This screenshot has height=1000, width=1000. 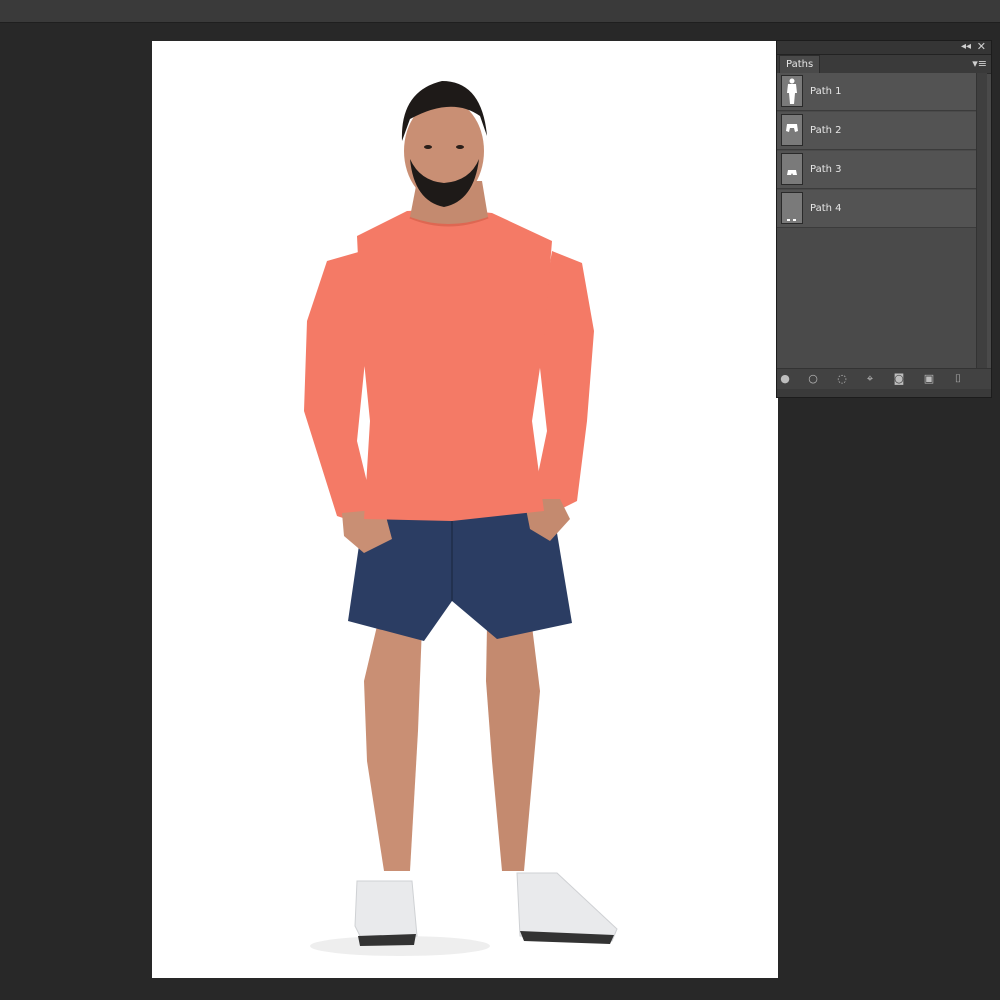 I want to click on delete-path-icon: ⌷, so click(x=958, y=379).